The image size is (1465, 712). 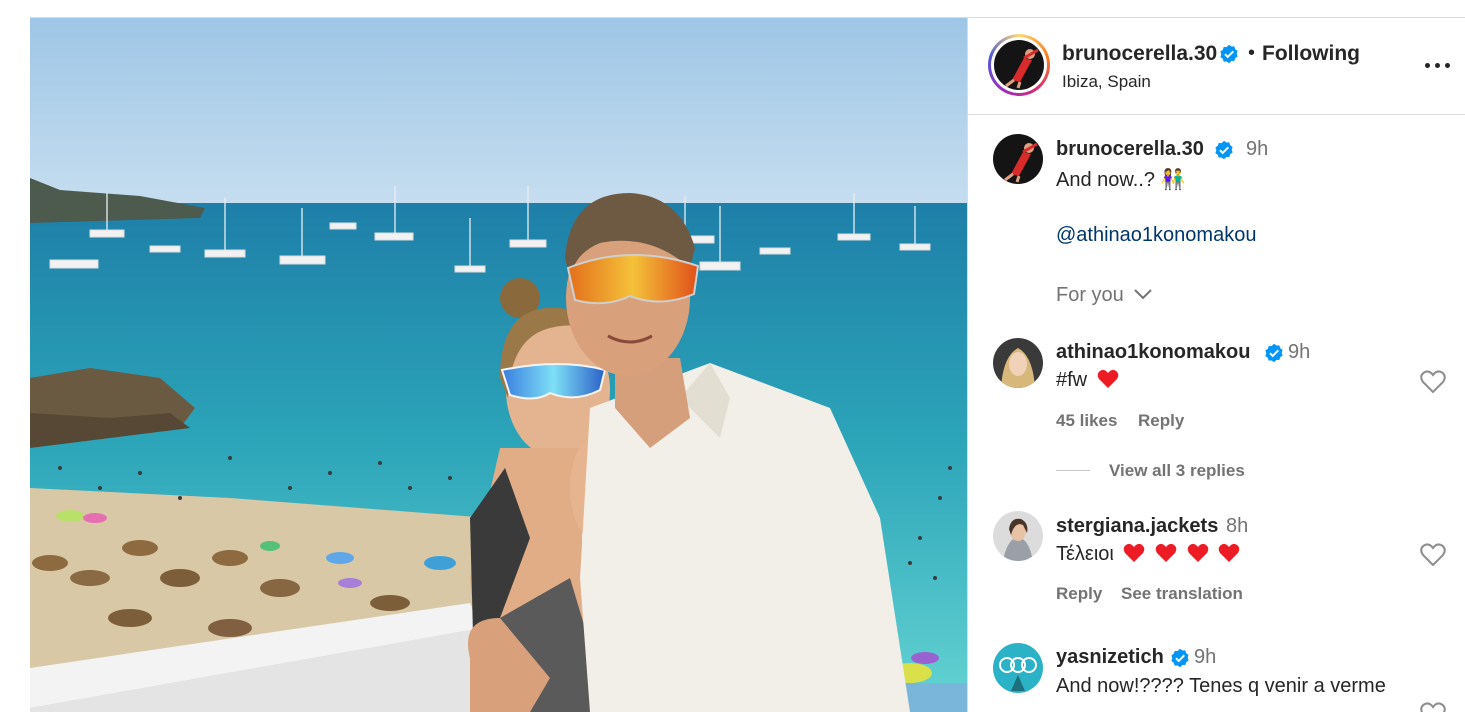 What do you see at coordinates (1090, 295) in the screenshot?
I see `for-you-label: For you` at bounding box center [1090, 295].